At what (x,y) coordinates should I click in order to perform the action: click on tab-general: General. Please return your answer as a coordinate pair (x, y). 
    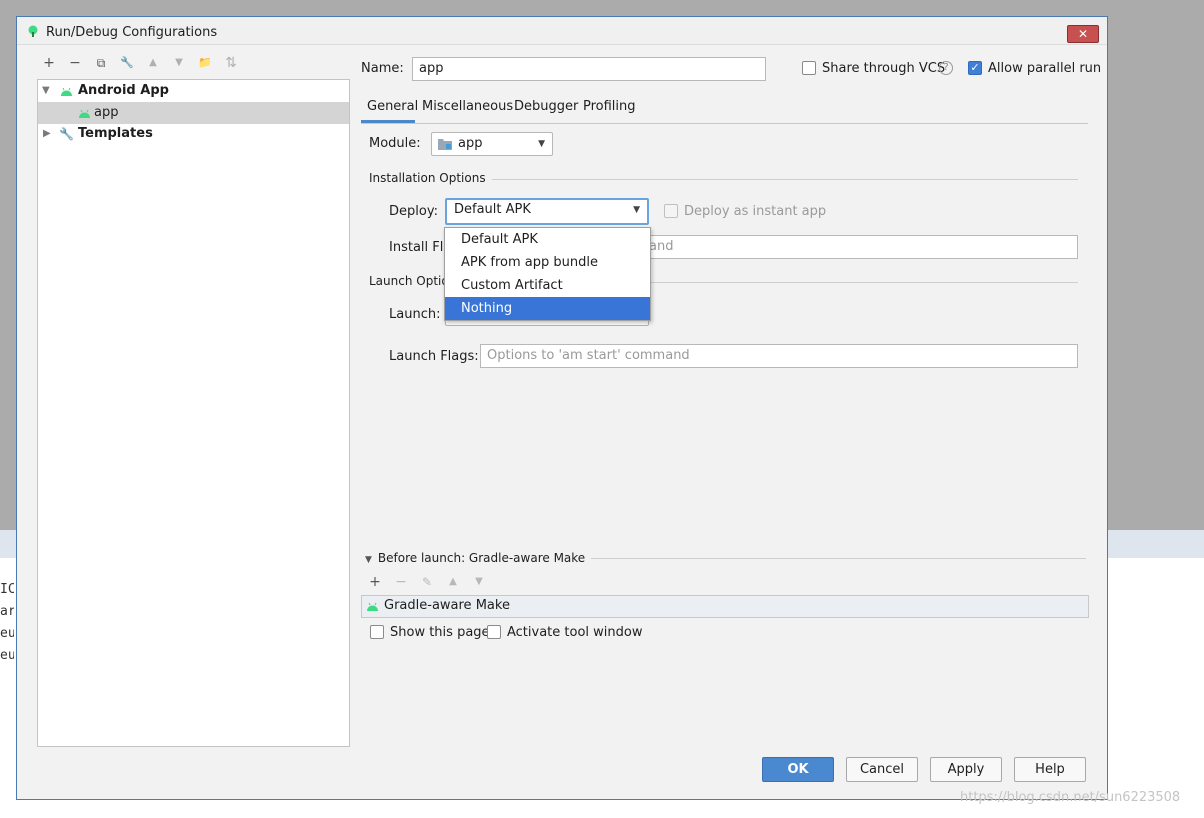
    Looking at the image, I should click on (389, 110).